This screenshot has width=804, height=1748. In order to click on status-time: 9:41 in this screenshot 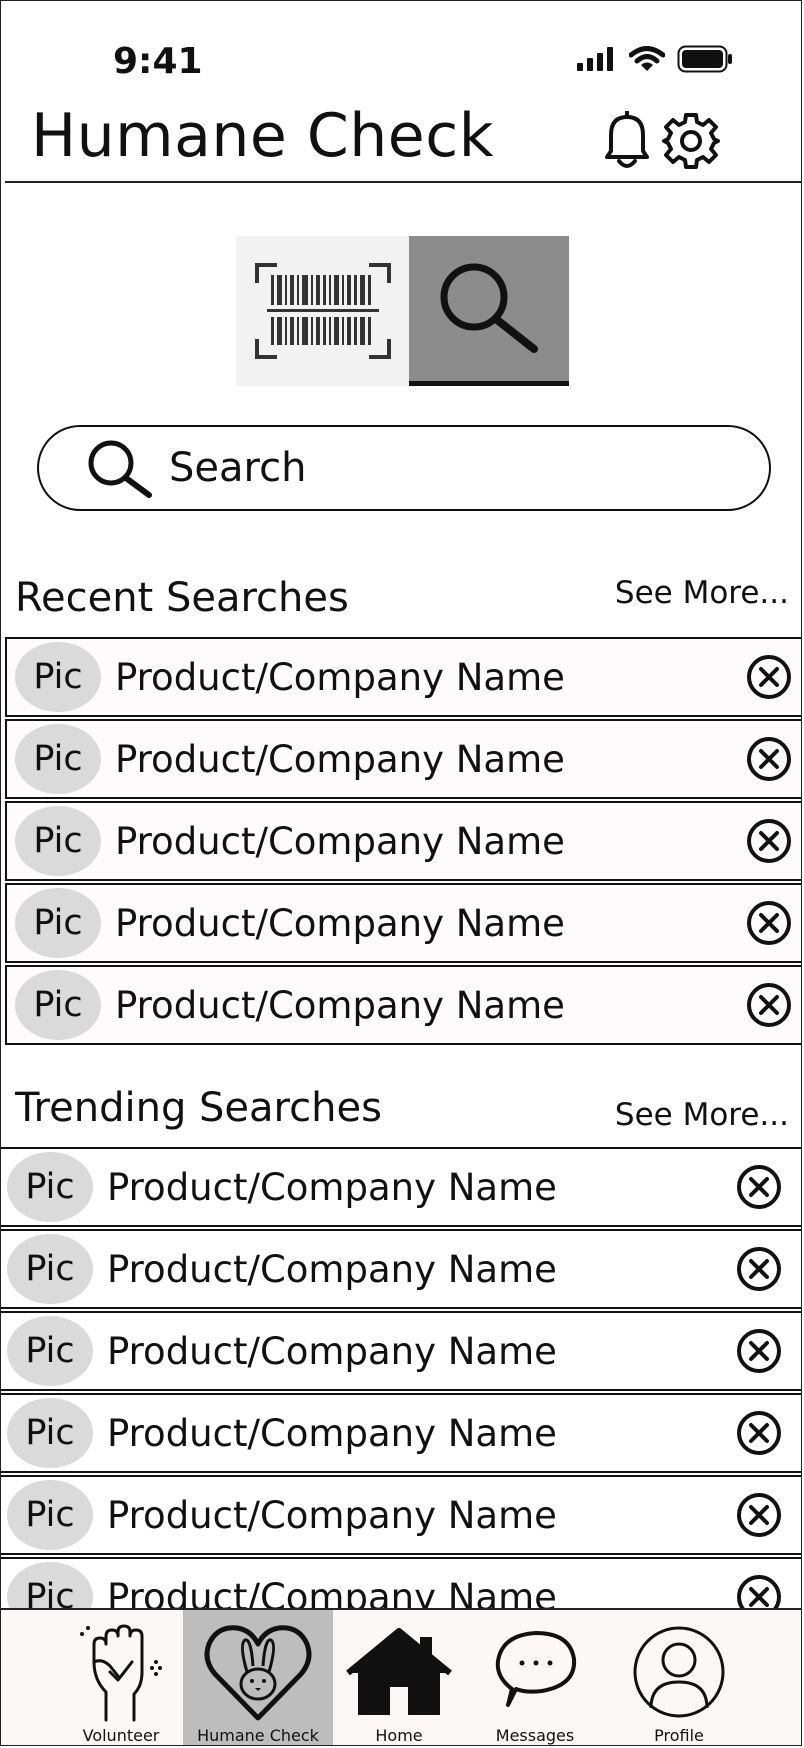, I will do `click(158, 61)`.